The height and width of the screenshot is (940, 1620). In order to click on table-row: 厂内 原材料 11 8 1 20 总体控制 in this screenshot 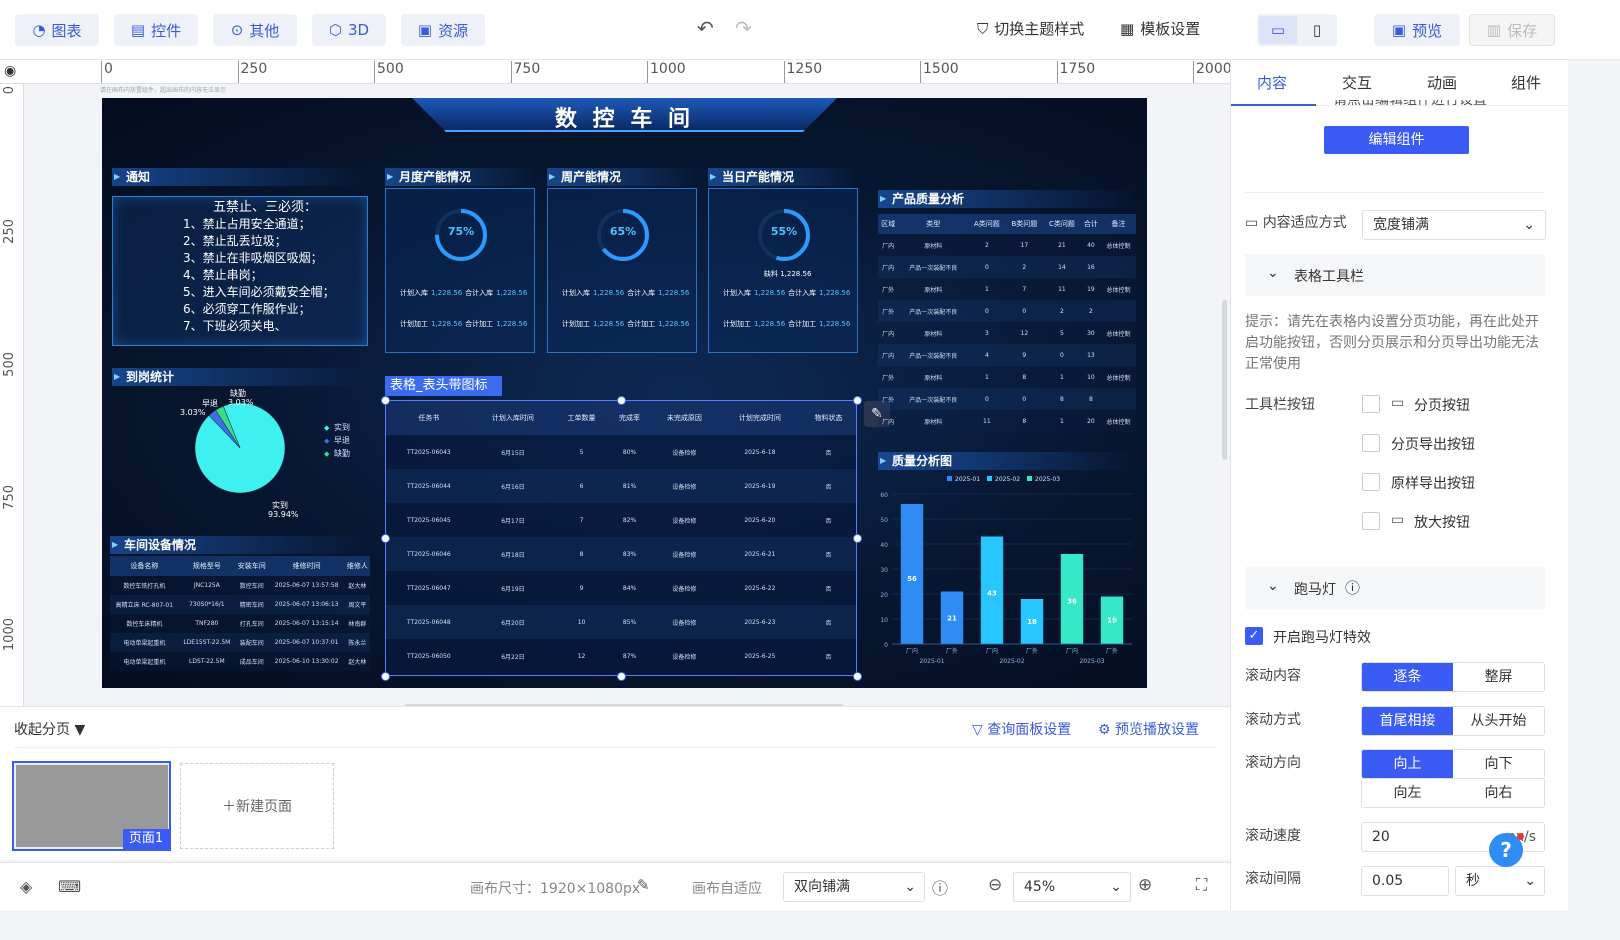, I will do `click(1007, 421)`.